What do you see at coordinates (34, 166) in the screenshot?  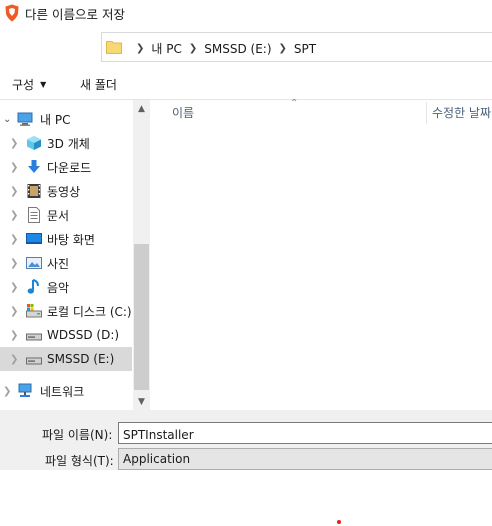 I see `download-icon` at bounding box center [34, 166].